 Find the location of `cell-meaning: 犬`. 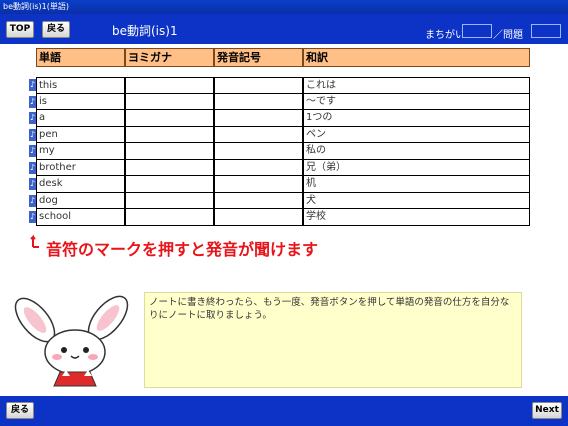

cell-meaning: 犬 is located at coordinates (416, 200).